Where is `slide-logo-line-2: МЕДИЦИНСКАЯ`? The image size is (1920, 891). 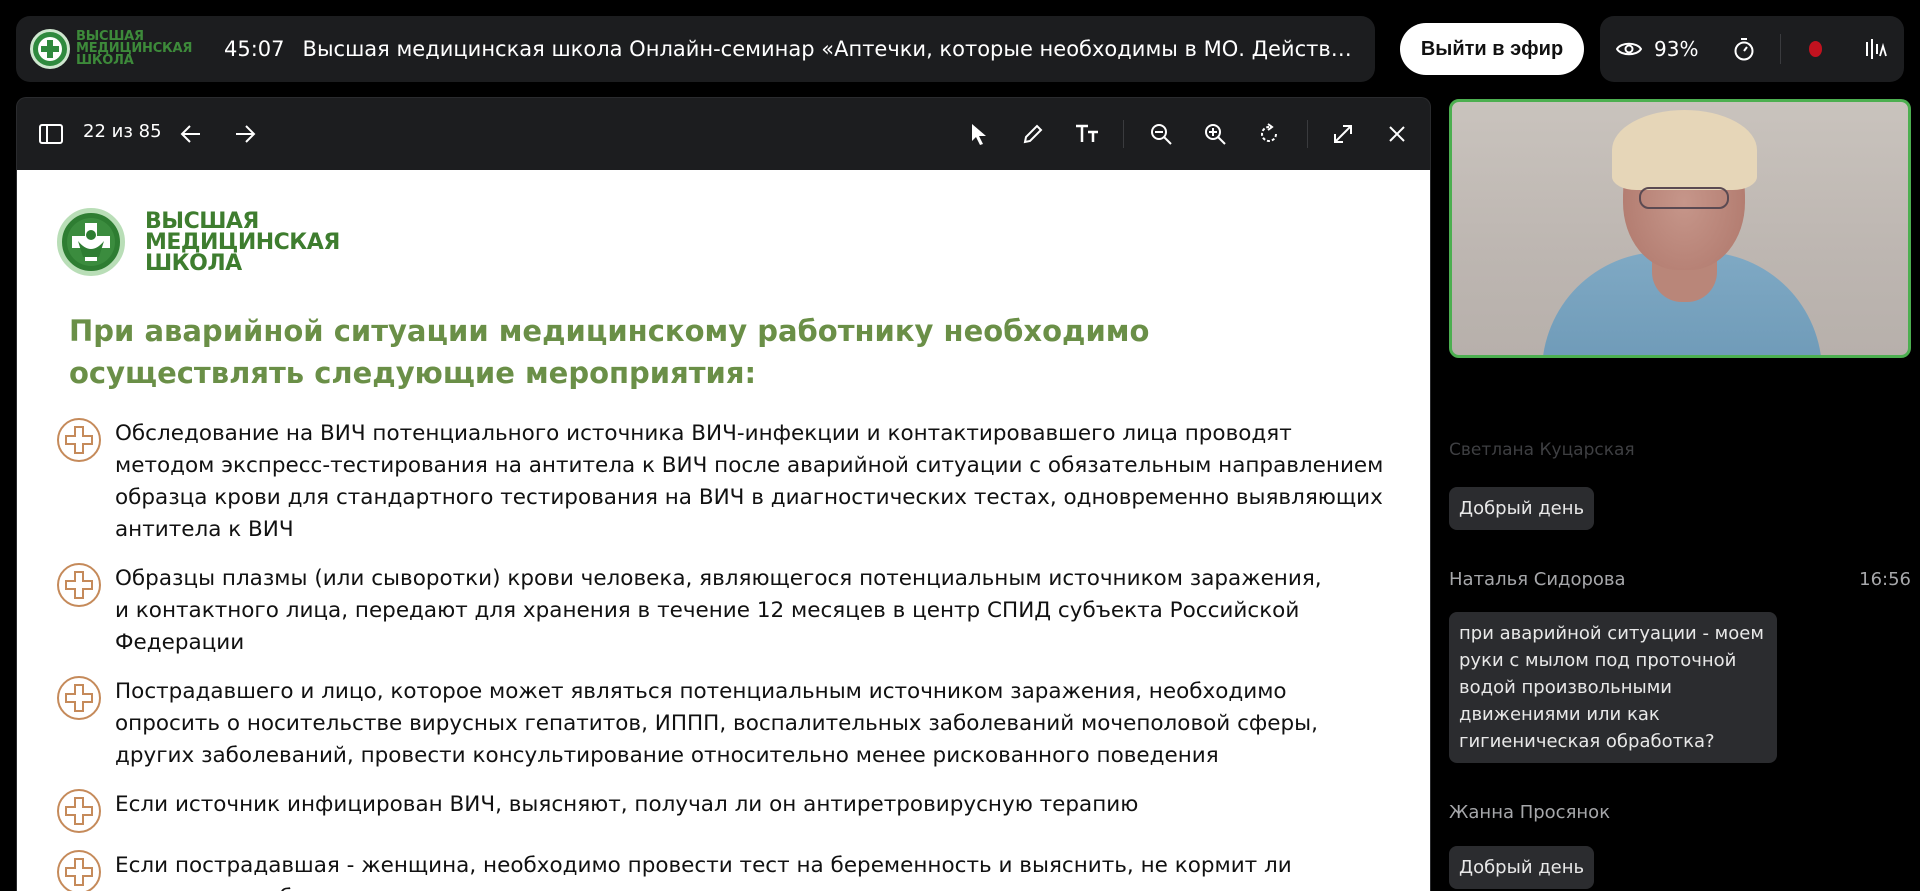 slide-logo-line-2: МЕДИЦИНСКАЯ is located at coordinates (242, 242).